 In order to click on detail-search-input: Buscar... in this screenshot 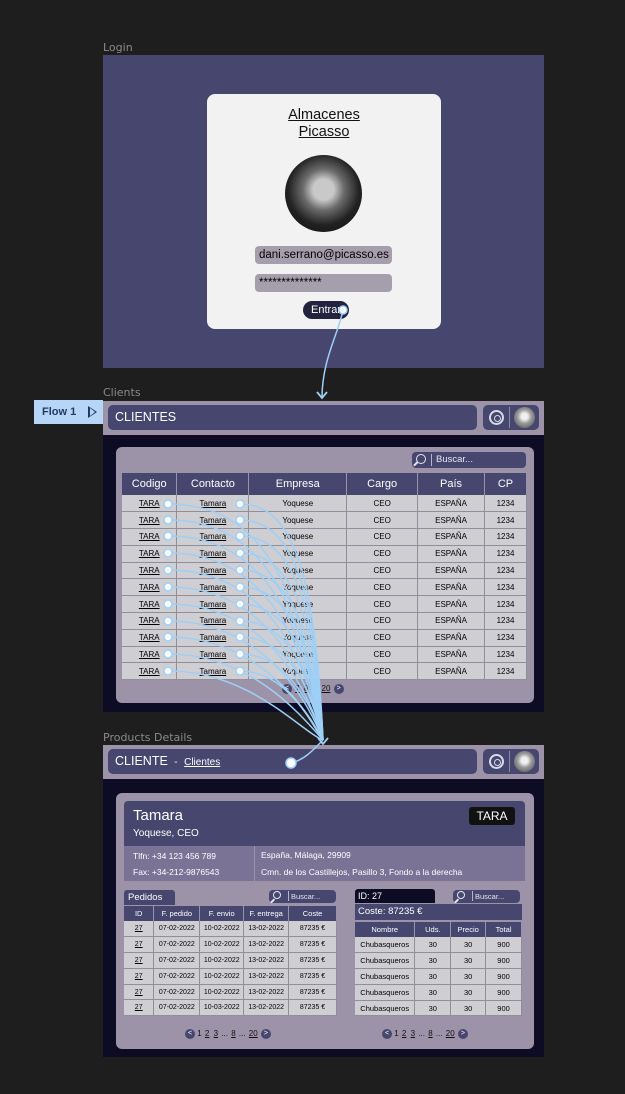, I will do `click(486, 896)`.